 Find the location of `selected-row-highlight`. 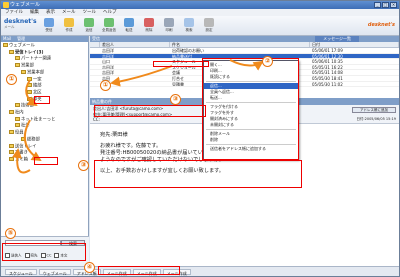

selected-row-highlight is located at coordinates (181, 64).